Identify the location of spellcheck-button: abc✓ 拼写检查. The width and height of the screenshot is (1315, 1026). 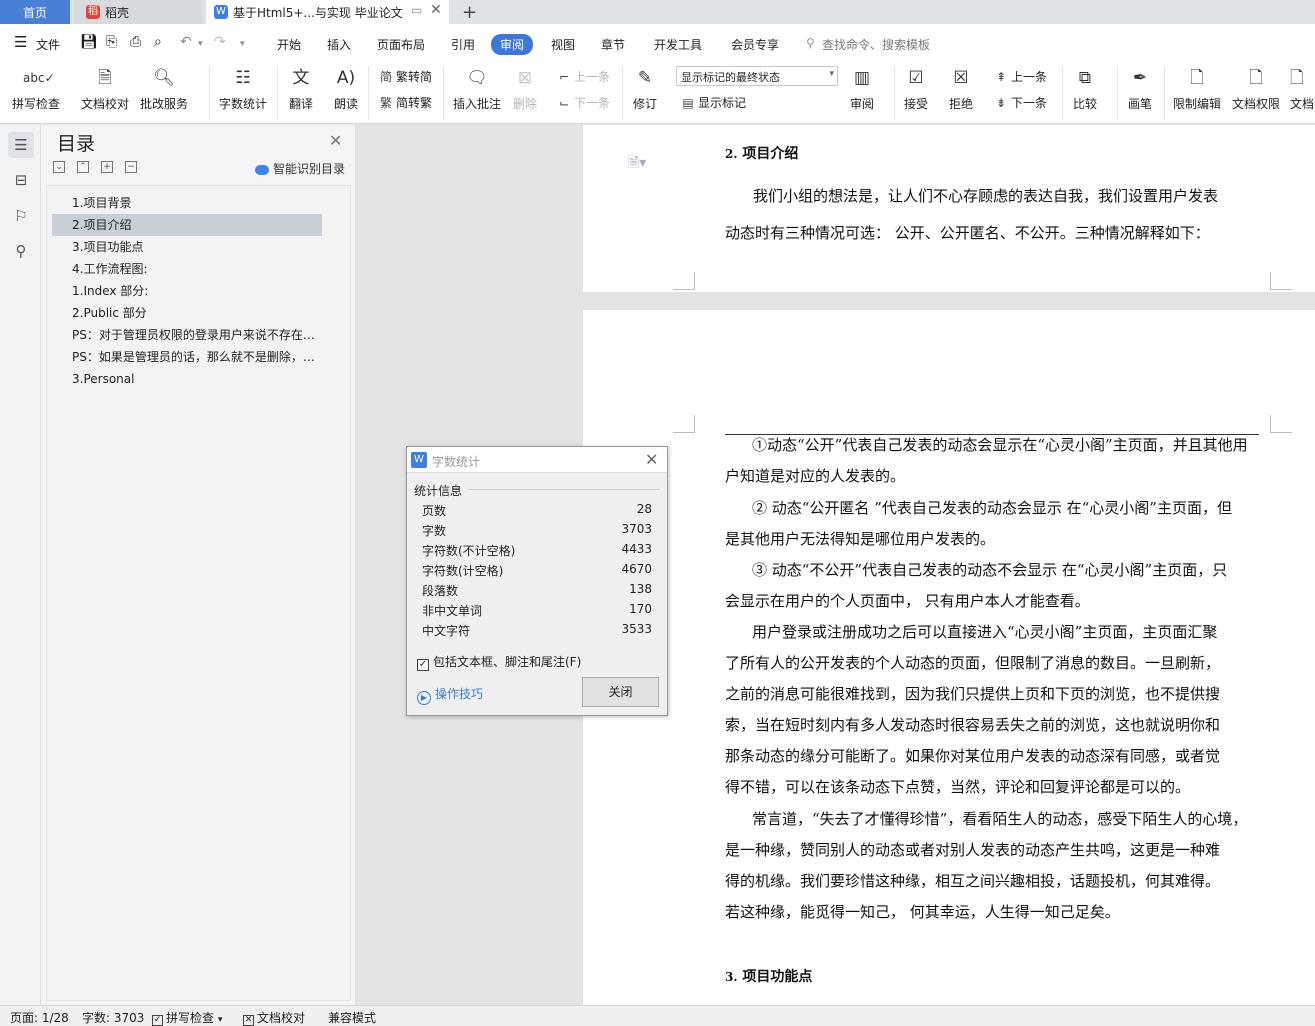
(36, 89).